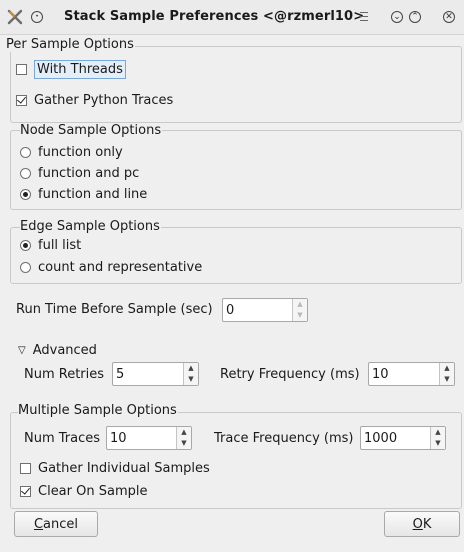 Image resolution: width=464 pixels, height=552 pixels. I want to click on cancel-label: ancel, so click(61, 524).